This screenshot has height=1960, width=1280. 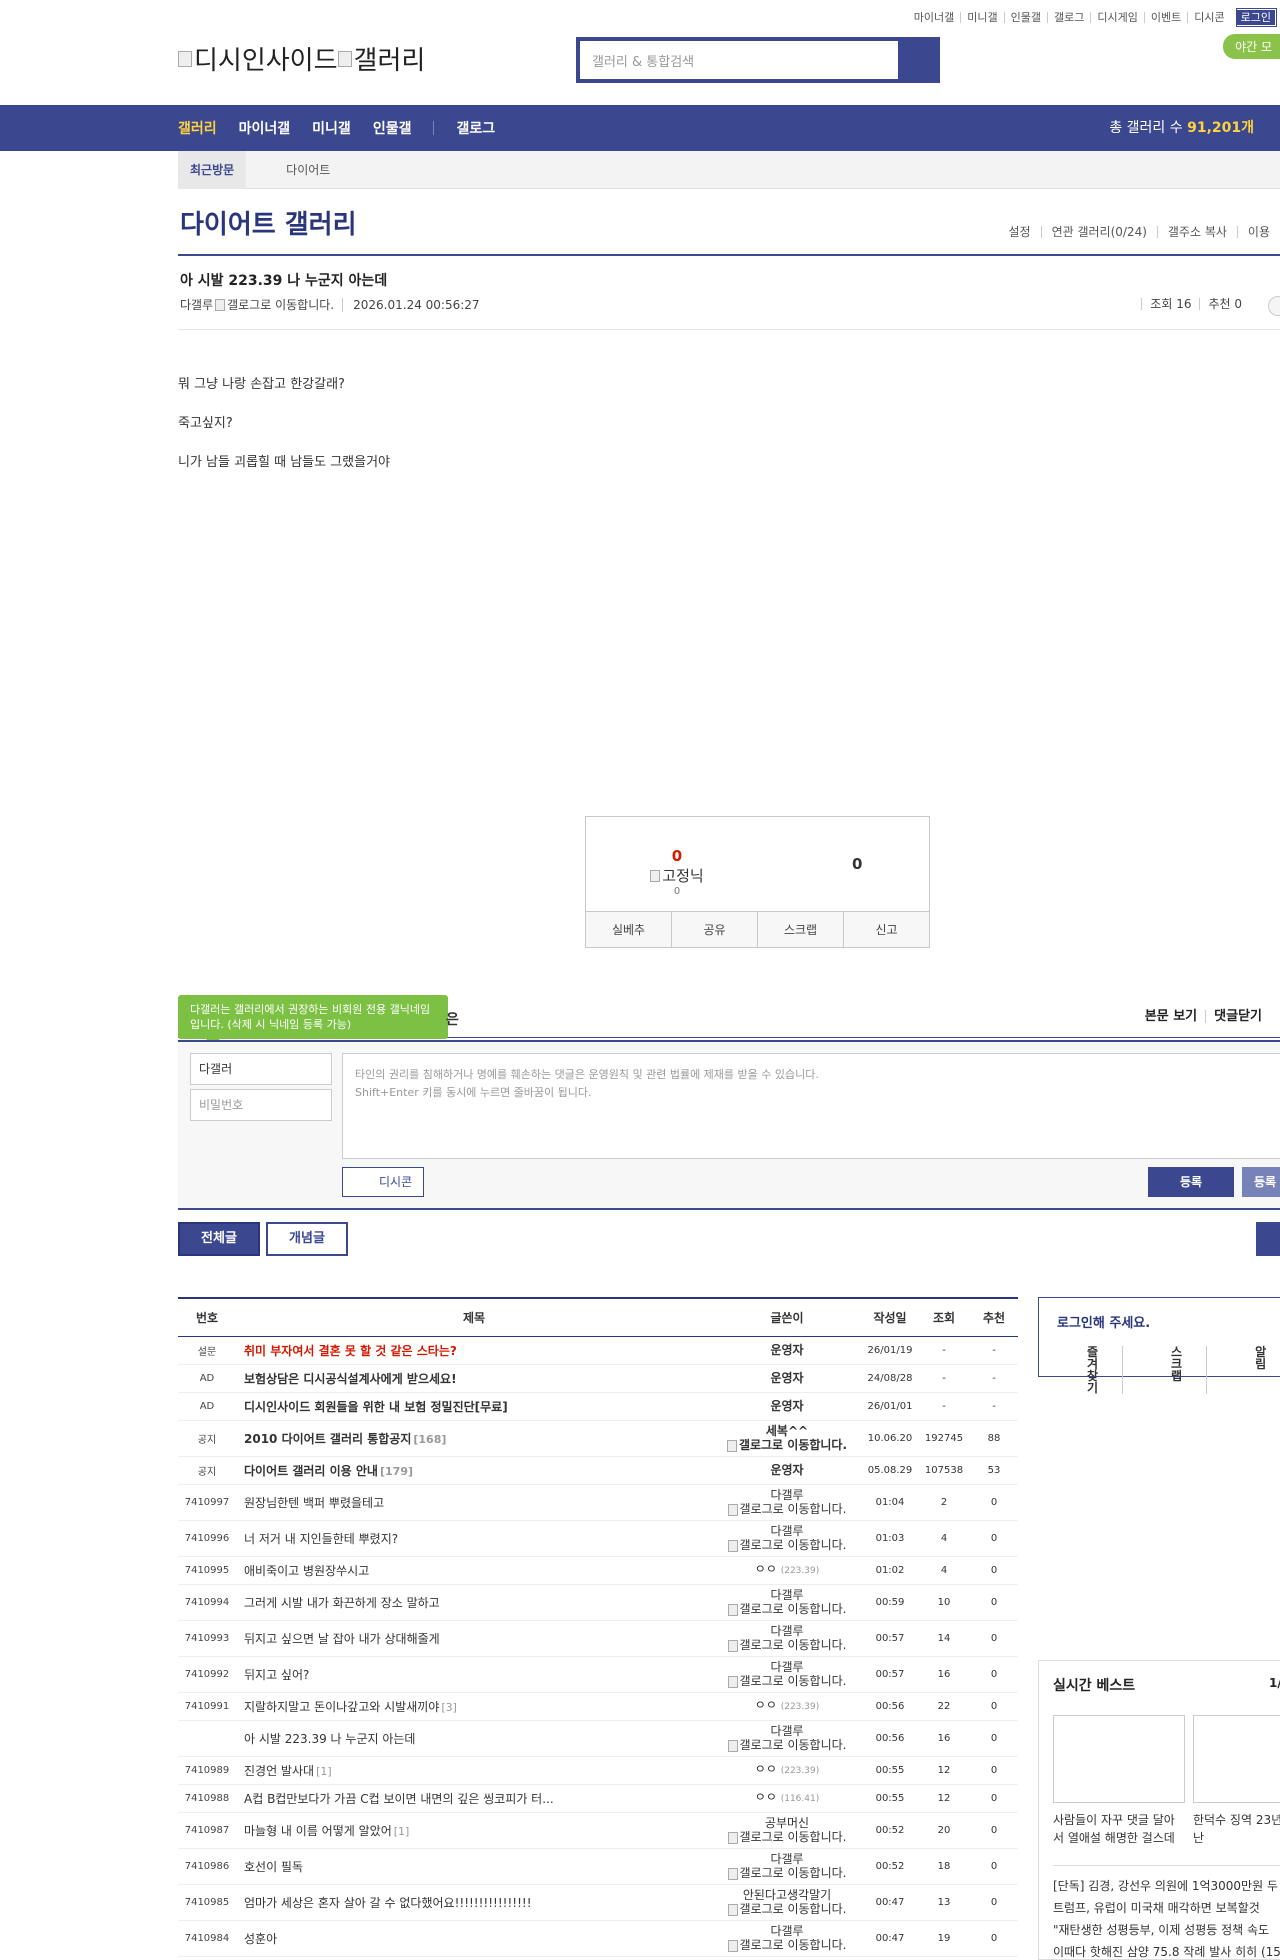 I want to click on row-title-text: 2010 다이어트 갤러리 통합공지, so click(x=327, y=1439).